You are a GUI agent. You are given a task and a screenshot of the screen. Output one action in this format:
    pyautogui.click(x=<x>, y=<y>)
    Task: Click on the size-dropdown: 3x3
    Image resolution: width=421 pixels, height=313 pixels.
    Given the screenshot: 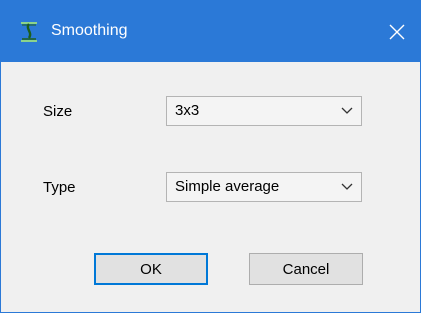 What is the action you would take?
    pyautogui.click(x=264, y=111)
    